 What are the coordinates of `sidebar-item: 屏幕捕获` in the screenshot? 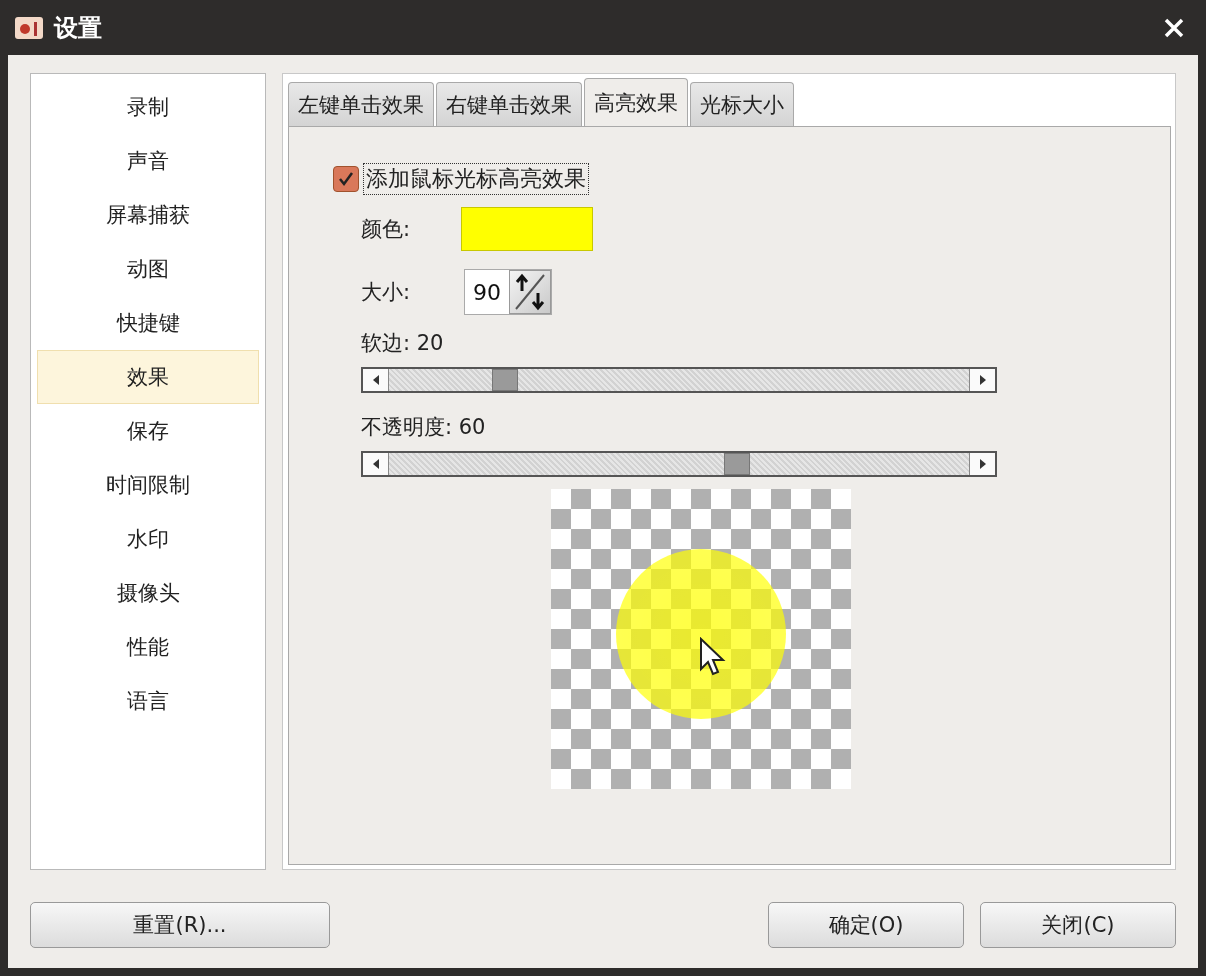 It's located at (148, 215).